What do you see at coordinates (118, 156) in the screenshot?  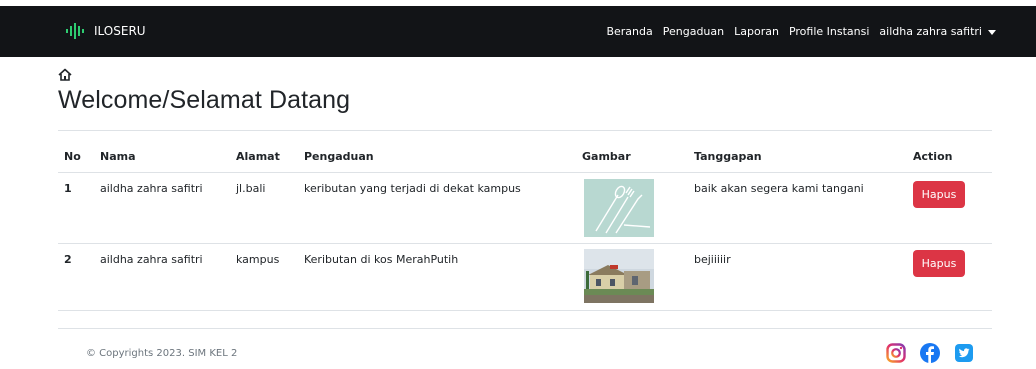 I see `column-header-nama: Nama` at bounding box center [118, 156].